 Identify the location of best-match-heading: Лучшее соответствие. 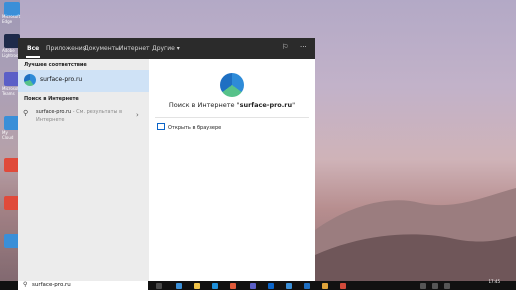
(55, 65).